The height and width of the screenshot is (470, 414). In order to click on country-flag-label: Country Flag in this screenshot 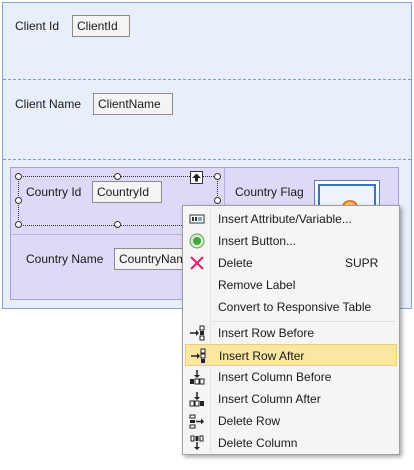, I will do `click(269, 192)`.